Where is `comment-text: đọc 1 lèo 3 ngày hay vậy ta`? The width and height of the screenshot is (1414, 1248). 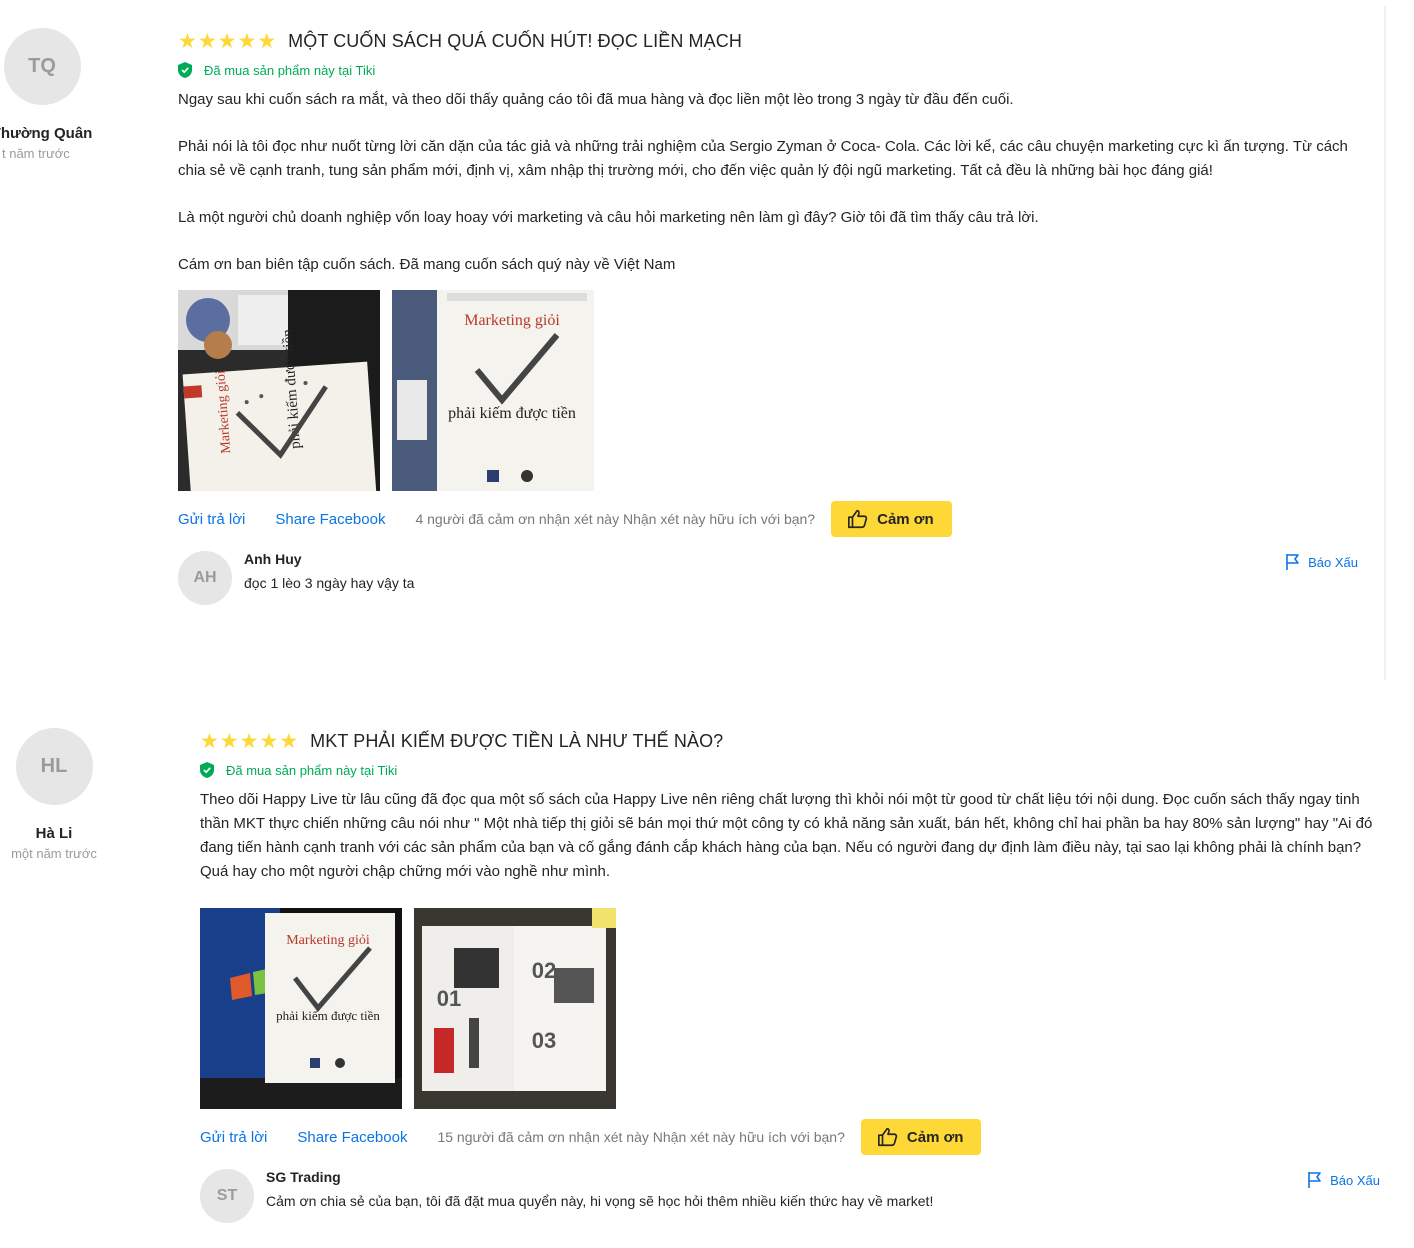 comment-text: đọc 1 lèo 3 ngày hay vậy ta is located at coordinates (329, 583).